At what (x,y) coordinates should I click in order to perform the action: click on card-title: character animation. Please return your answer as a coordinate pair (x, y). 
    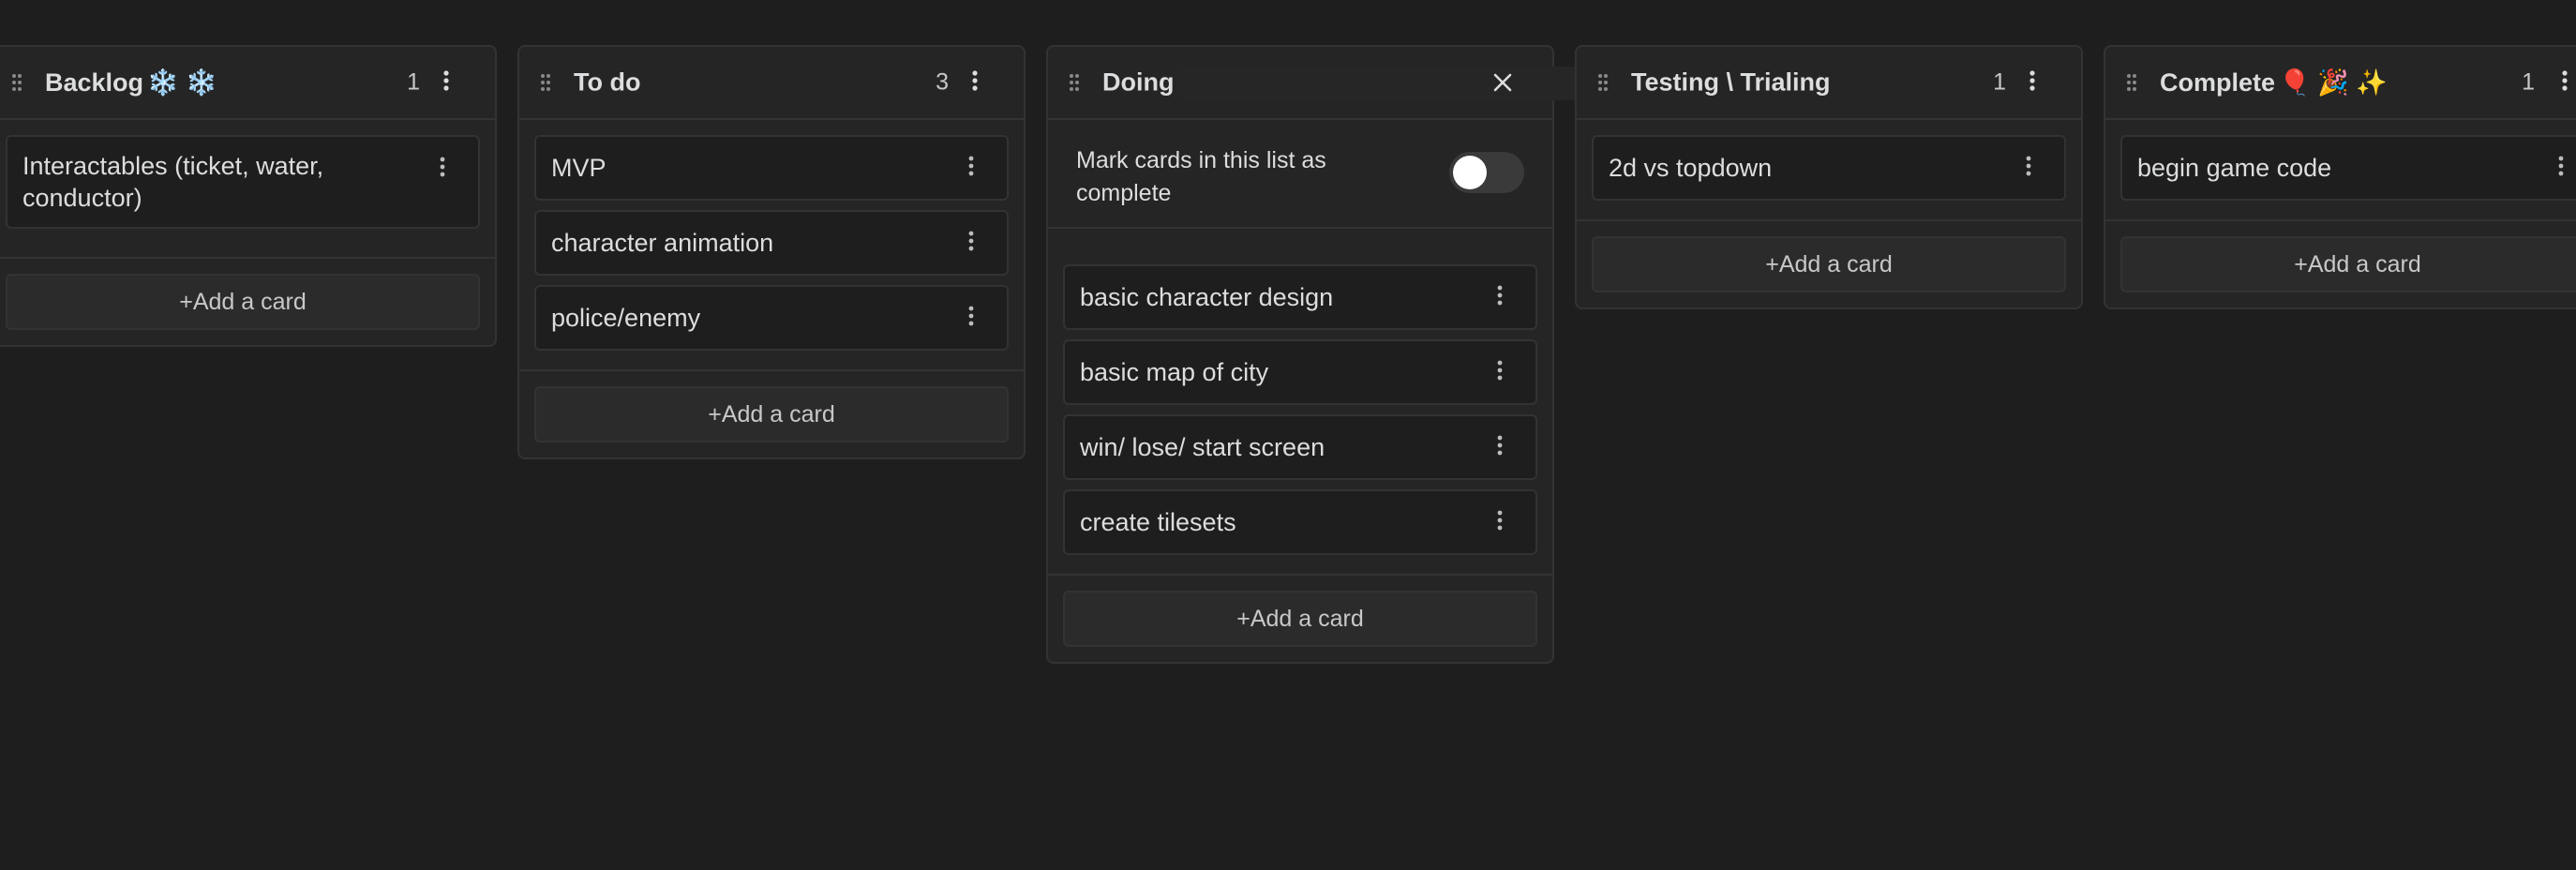
    Looking at the image, I should click on (662, 243).